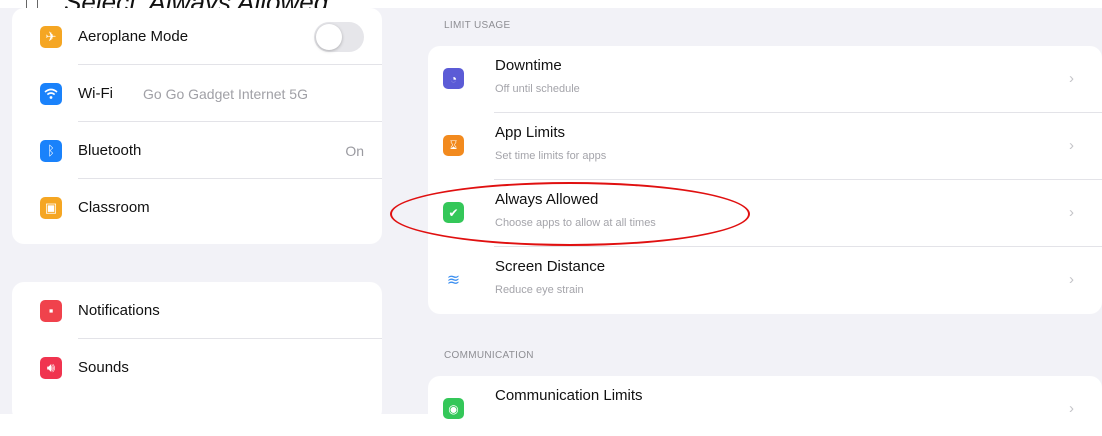  I want to click on toggle-knob, so click(329, 36).